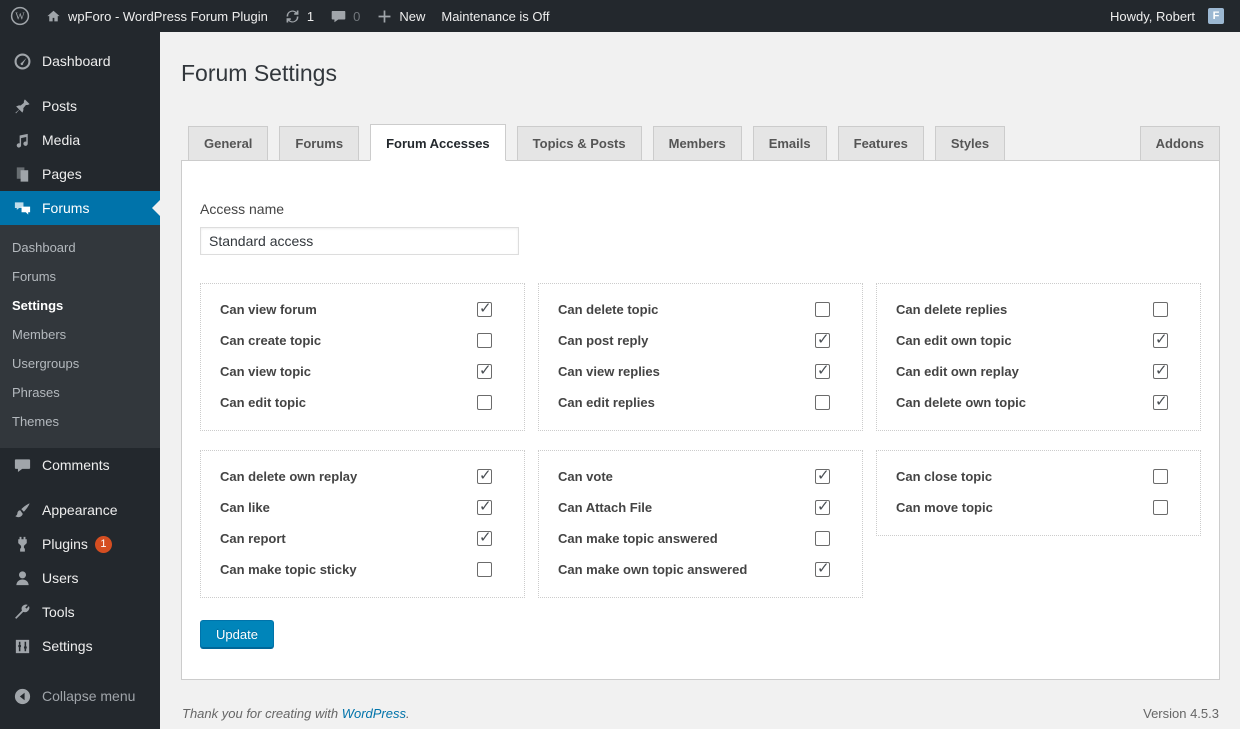 The height and width of the screenshot is (729, 1240). Describe the element at coordinates (299, 16) in the screenshot. I see `updates-link: 1` at that location.